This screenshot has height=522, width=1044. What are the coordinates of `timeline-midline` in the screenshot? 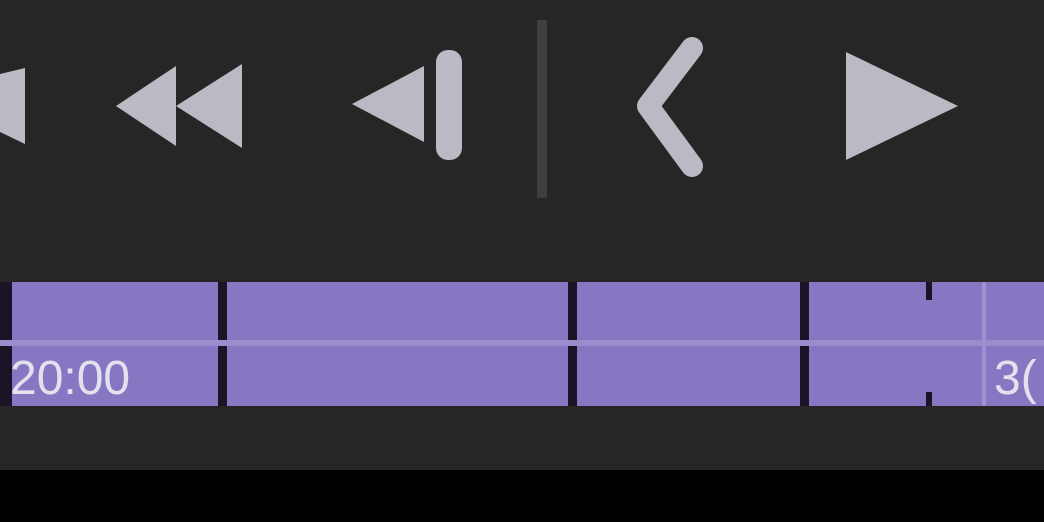 It's located at (522, 343).